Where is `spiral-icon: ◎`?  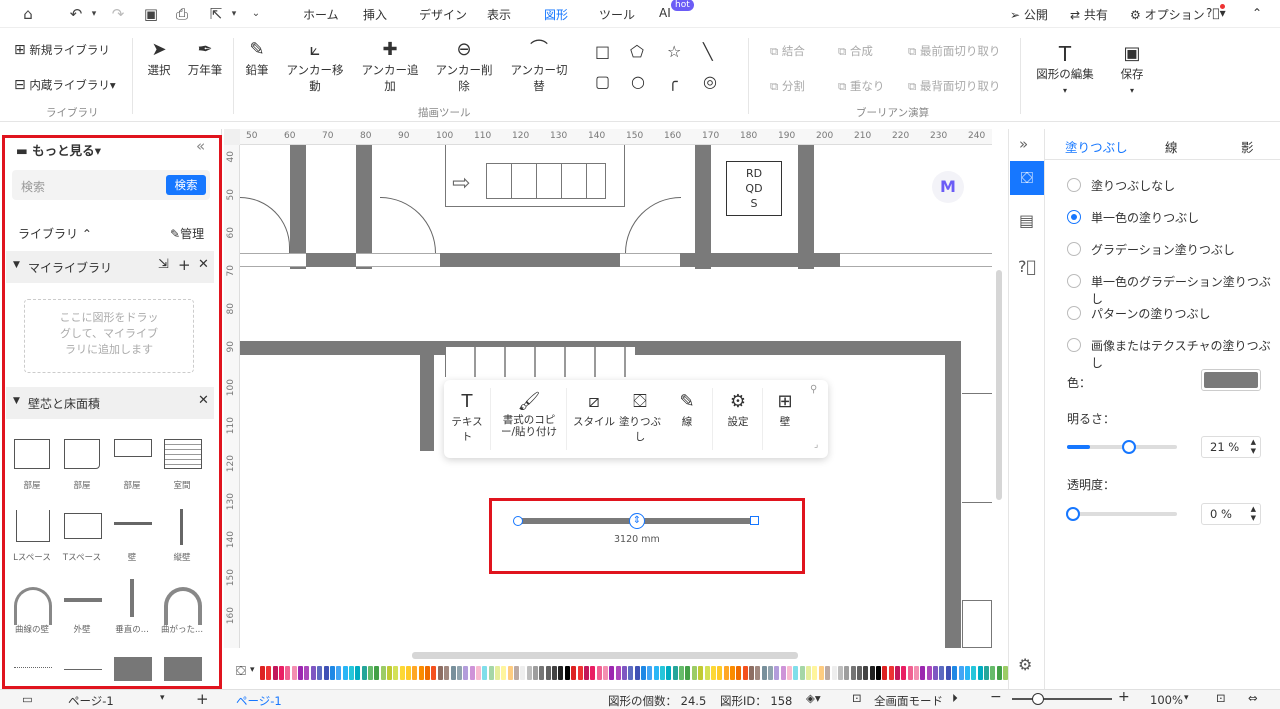 spiral-icon: ◎ is located at coordinates (710, 81).